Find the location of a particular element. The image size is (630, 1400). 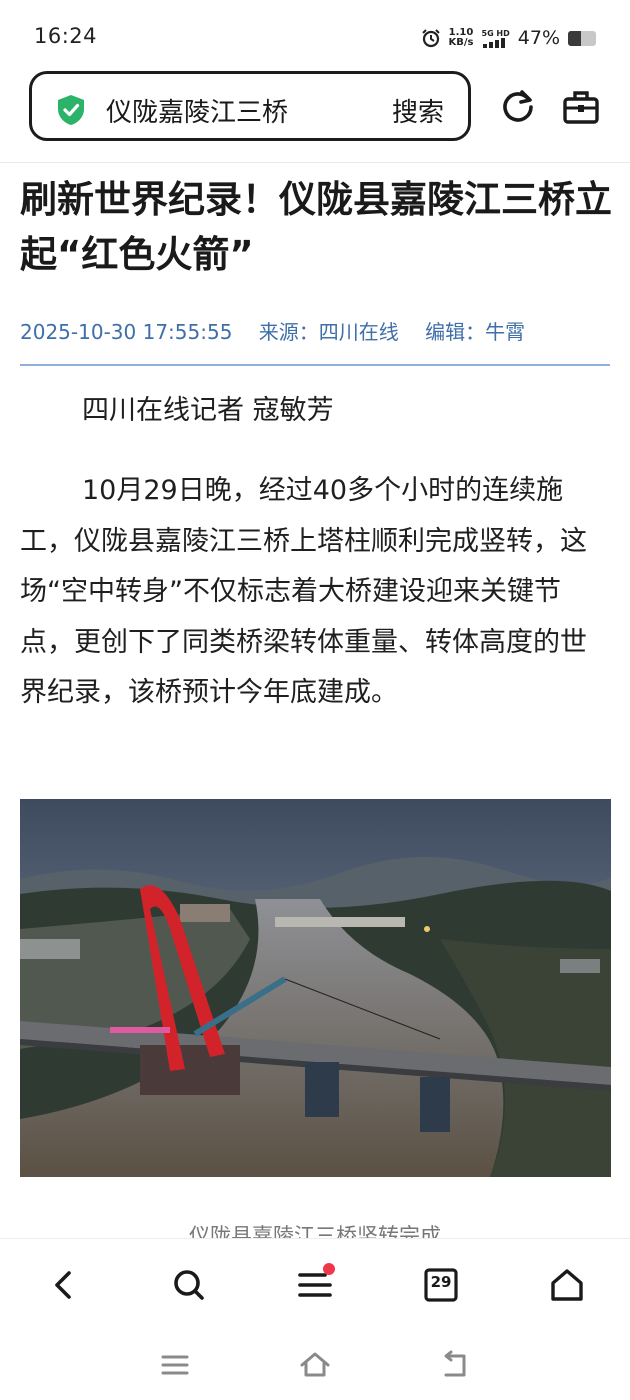

article-source: 来源：四川在线 is located at coordinates (328, 332).